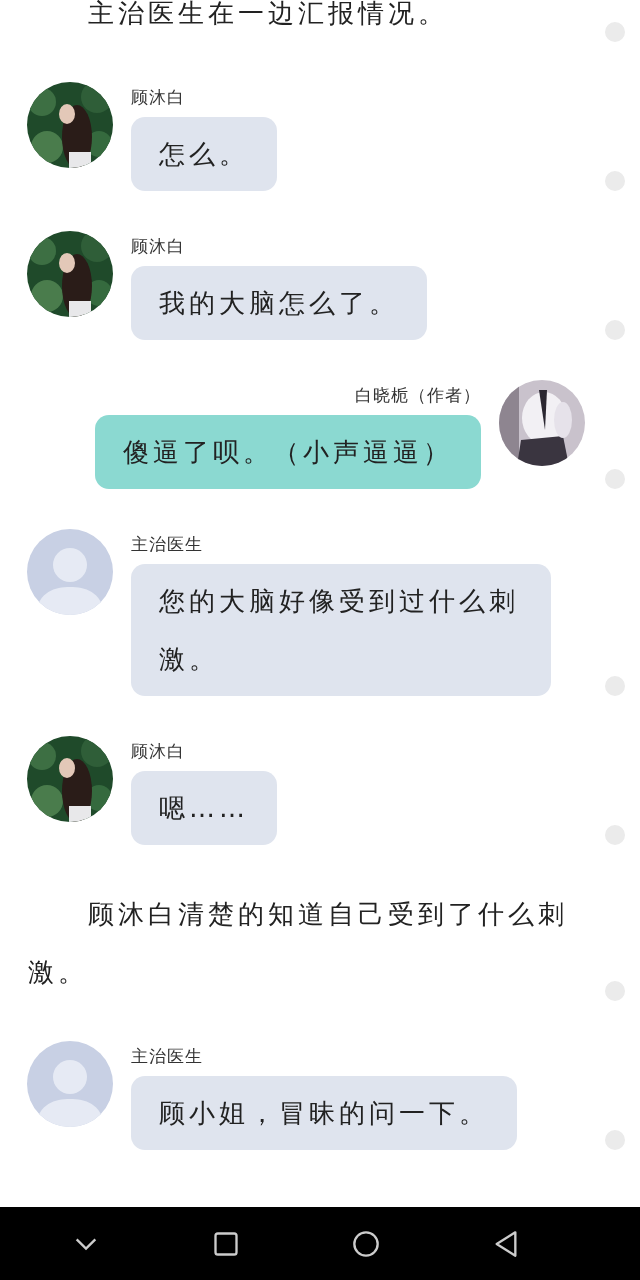 The height and width of the screenshot is (1280, 640). What do you see at coordinates (226, 1243) in the screenshot?
I see `square-icon` at bounding box center [226, 1243].